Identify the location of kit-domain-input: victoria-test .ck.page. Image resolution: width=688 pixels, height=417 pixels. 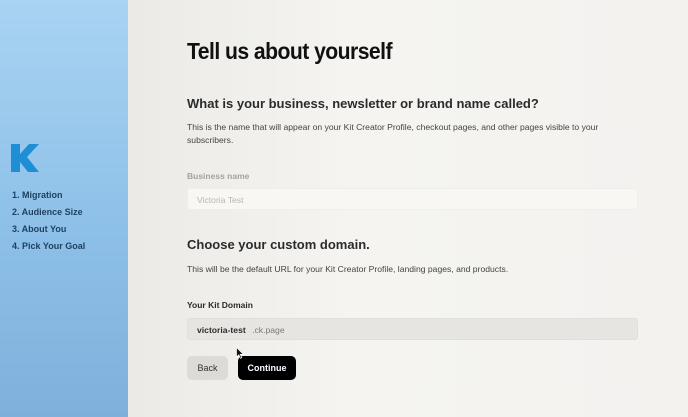
(412, 329).